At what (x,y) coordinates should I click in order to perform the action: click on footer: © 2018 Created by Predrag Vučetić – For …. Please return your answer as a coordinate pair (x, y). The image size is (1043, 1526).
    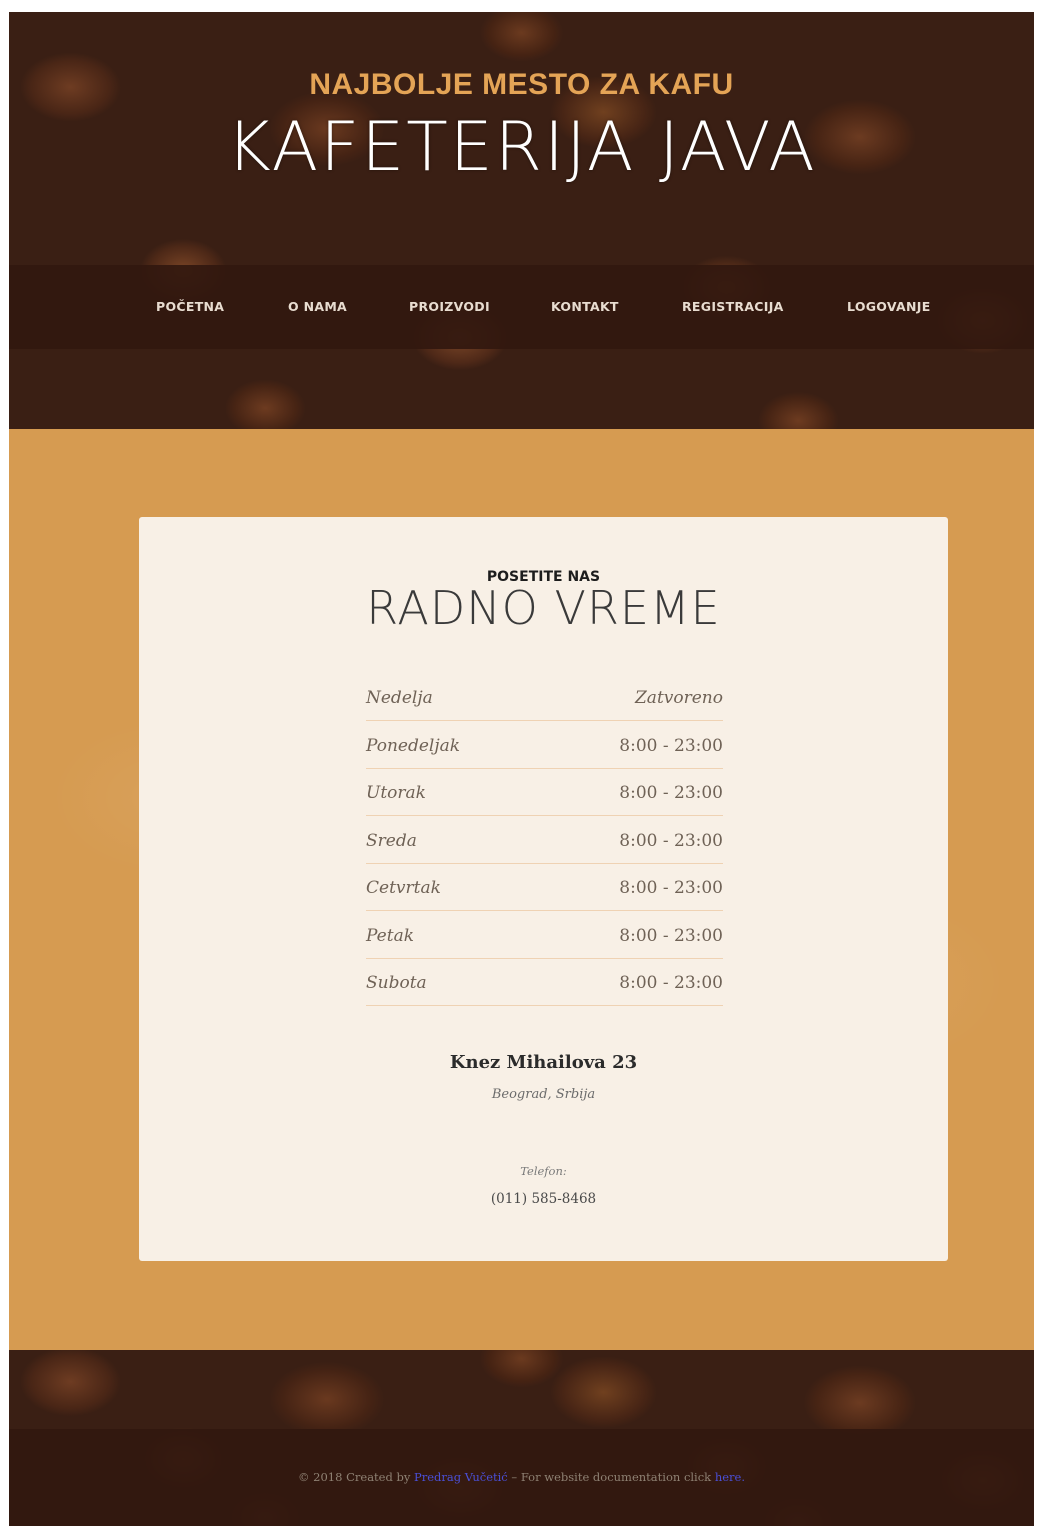
    Looking at the image, I should click on (521, 1477).